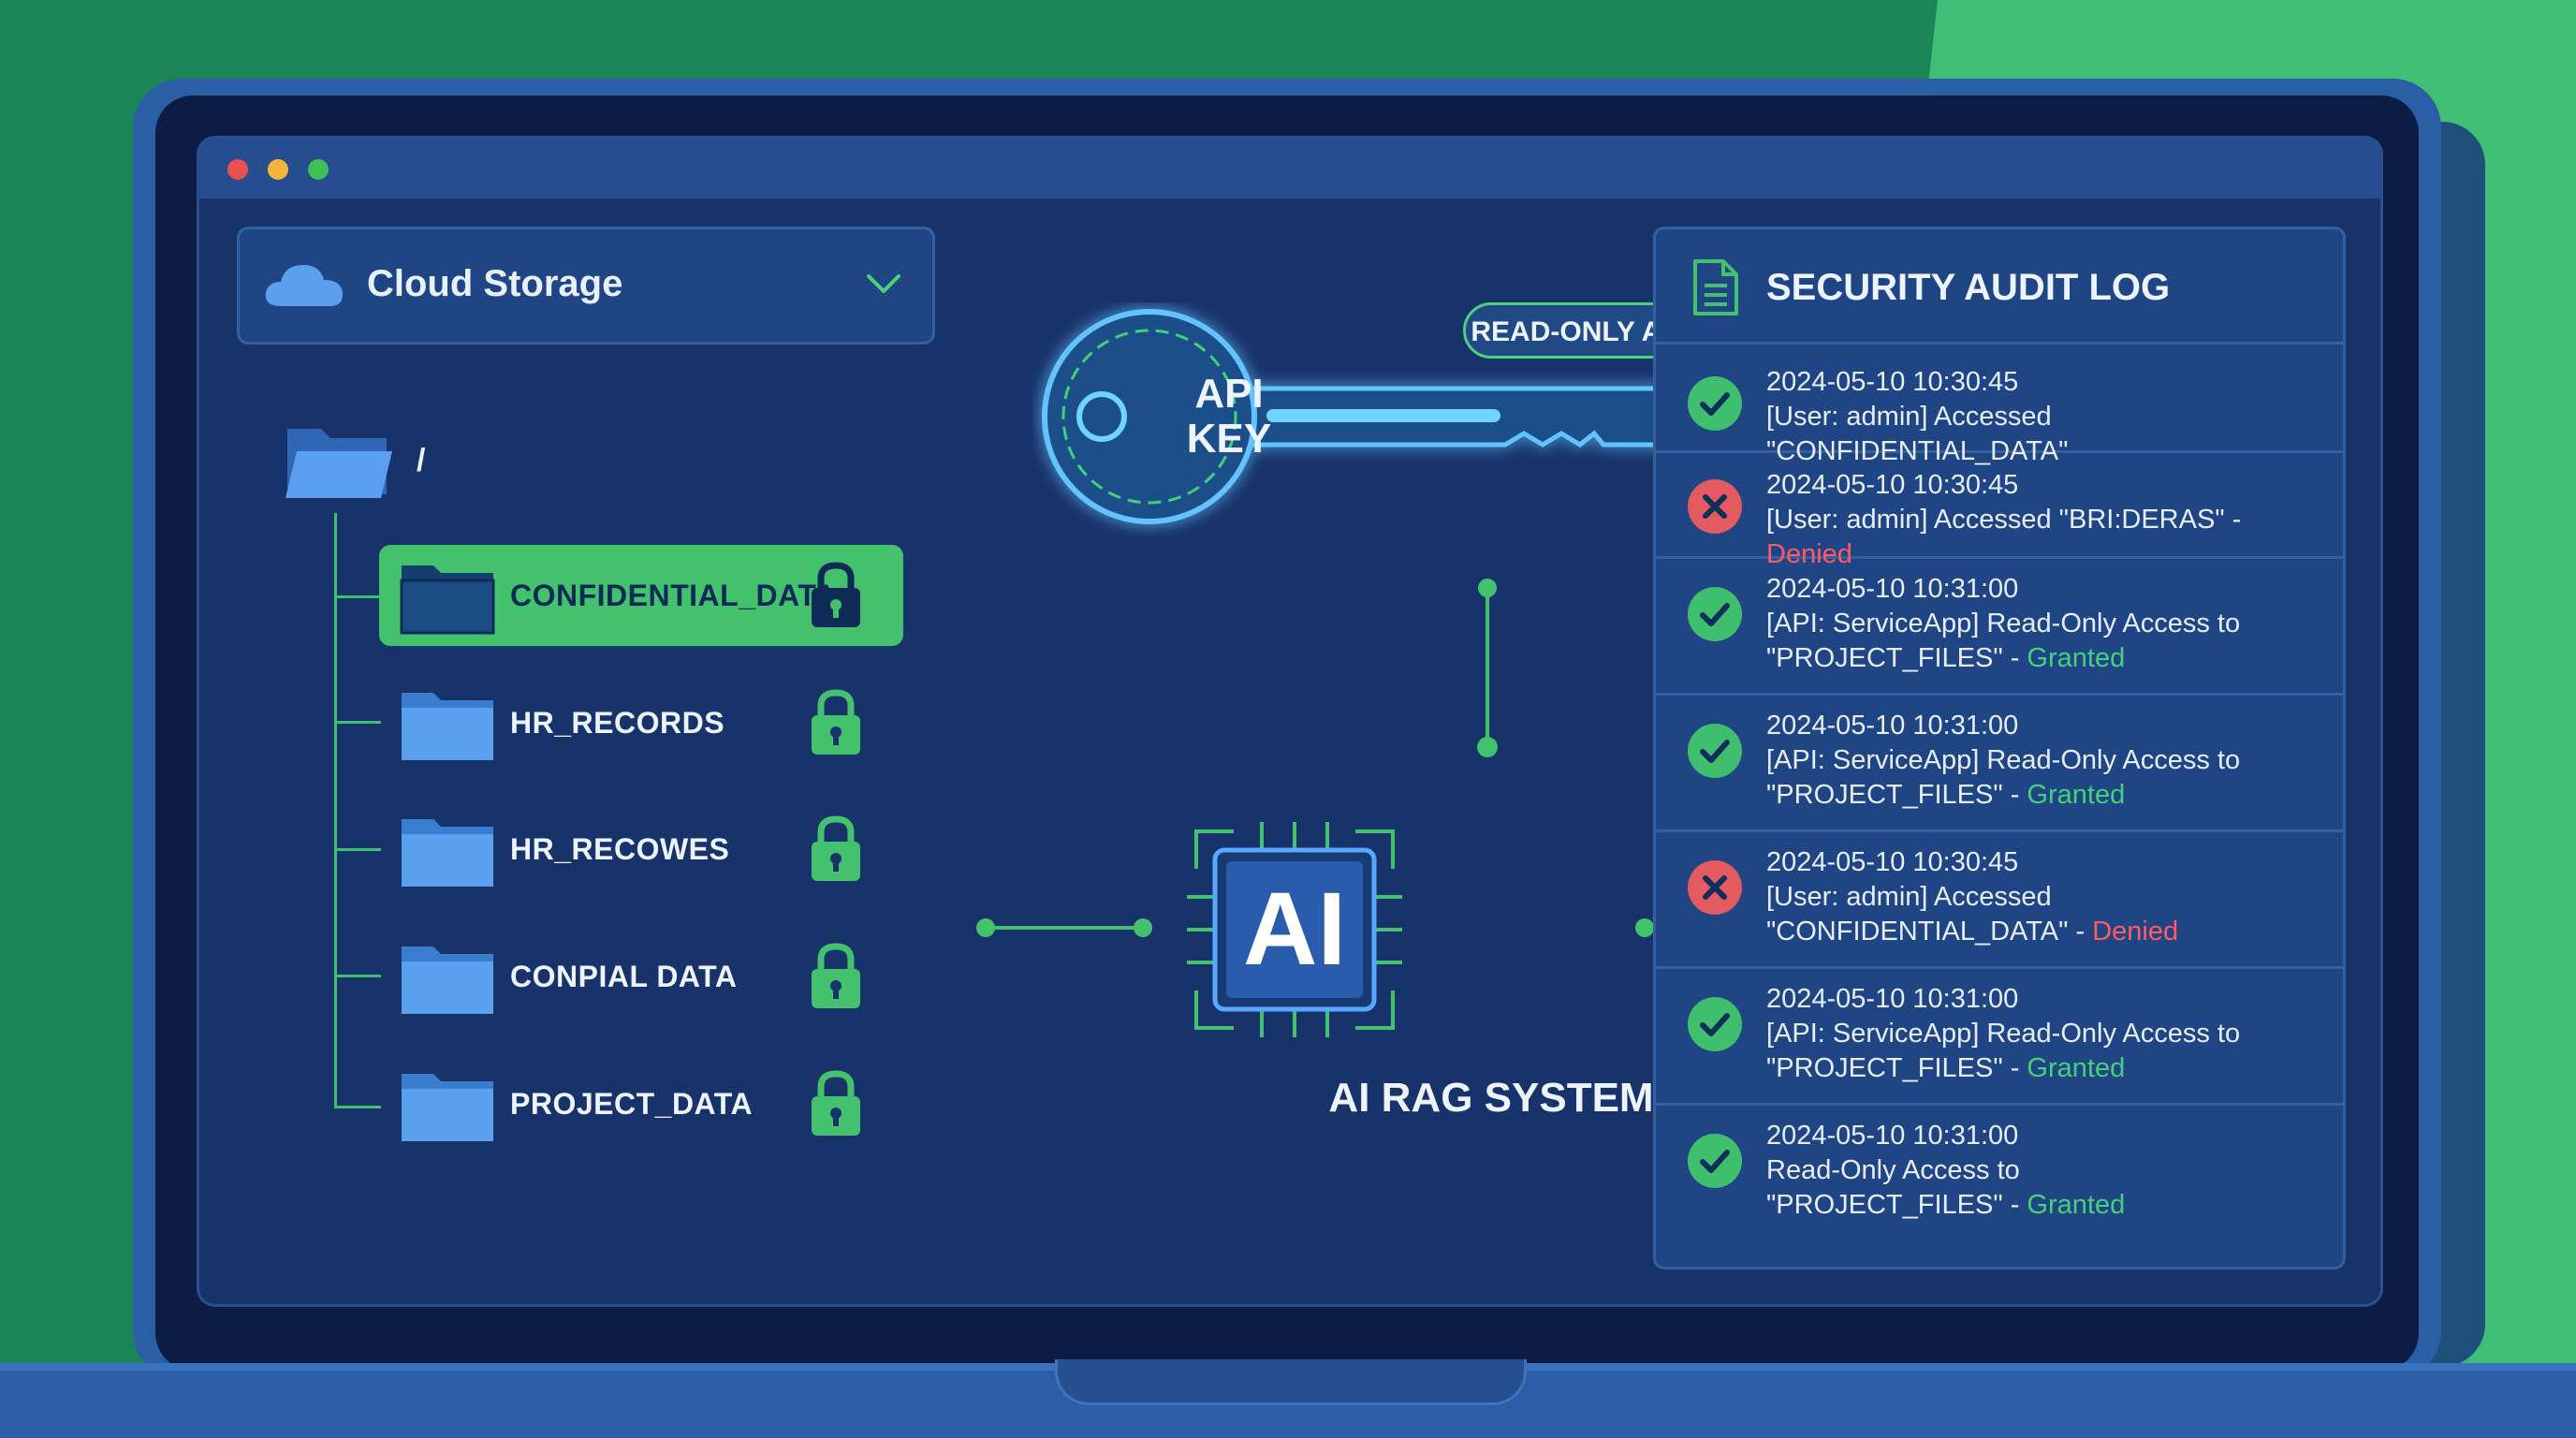 The height and width of the screenshot is (1438, 2576). What do you see at coordinates (495, 283) in the screenshot?
I see `cloud-storage-title: Cloud Storage` at bounding box center [495, 283].